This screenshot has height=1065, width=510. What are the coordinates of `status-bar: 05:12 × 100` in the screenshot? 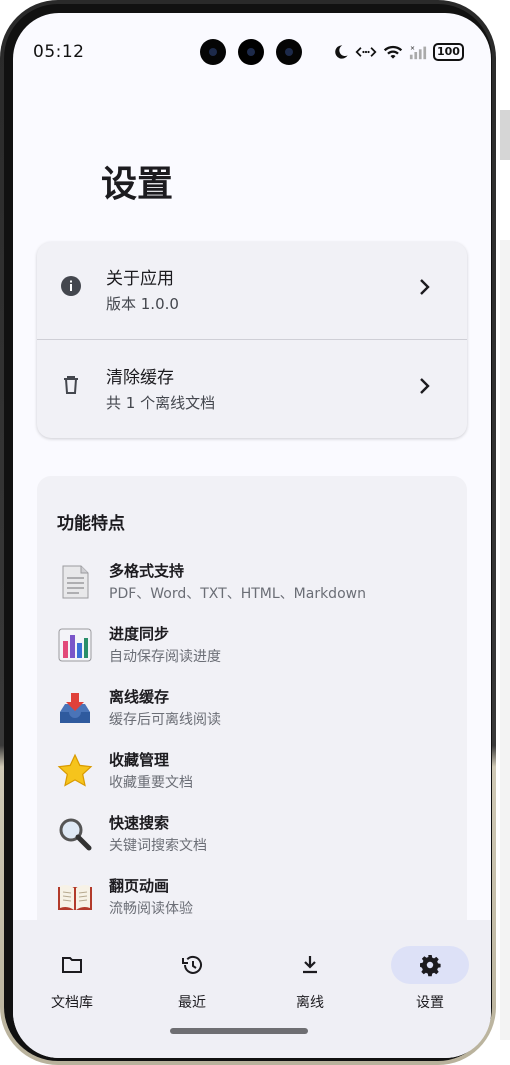 It's located at (252, 43).